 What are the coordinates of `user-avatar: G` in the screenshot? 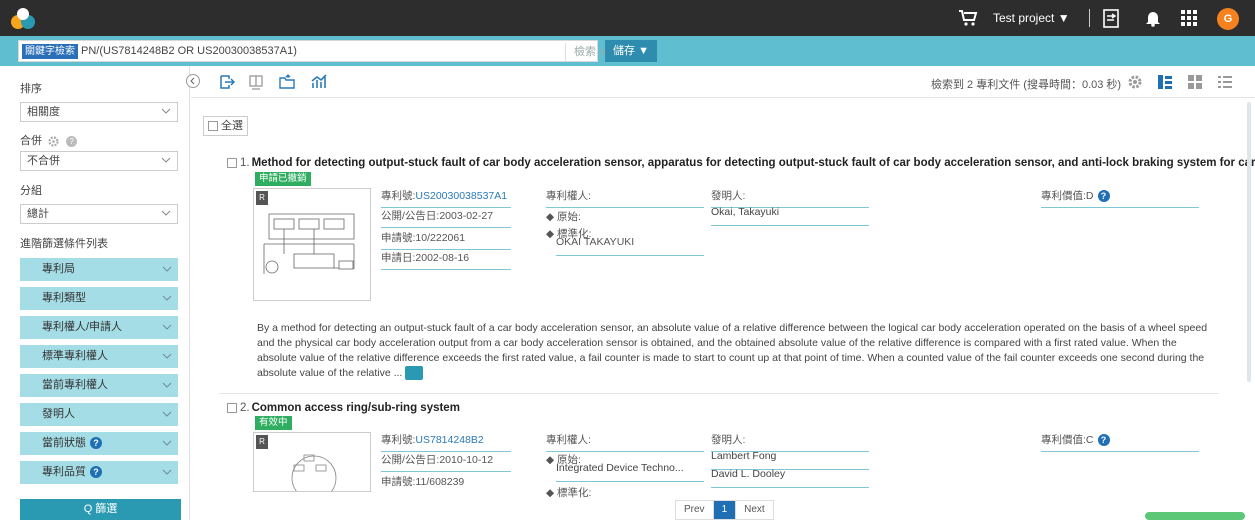 It's located at (1228, 19).